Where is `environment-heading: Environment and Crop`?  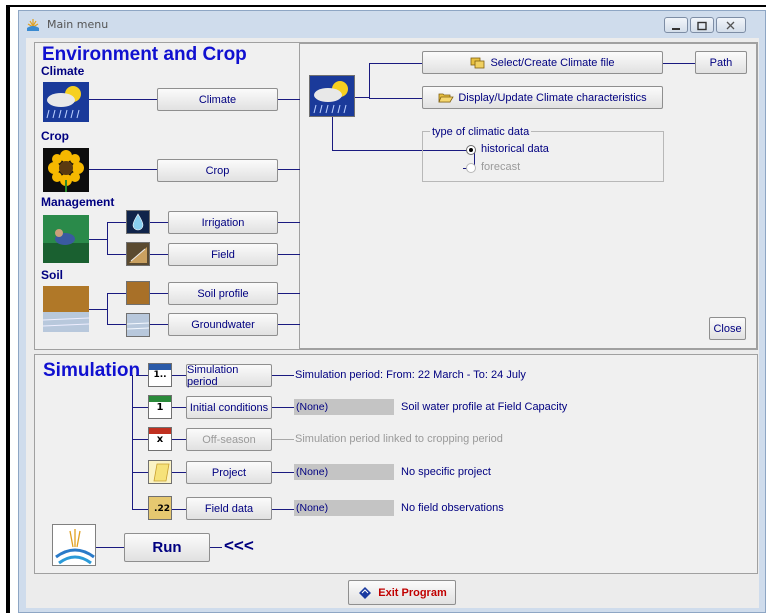 environment-heading: Environment and Crop is located at coordinates (144, 54).